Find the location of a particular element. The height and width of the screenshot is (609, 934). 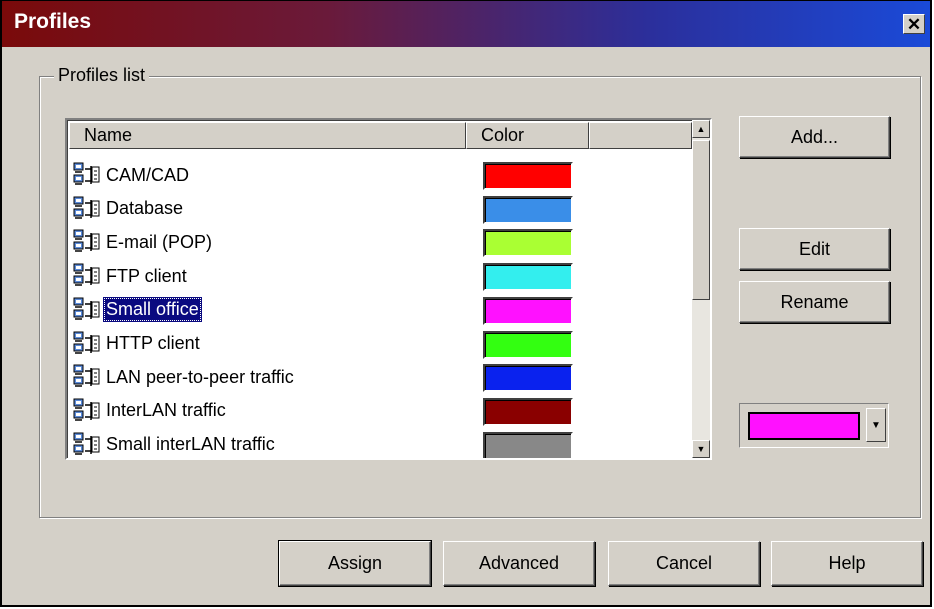

column-header-color: Color is located at coordinates (527, 135).